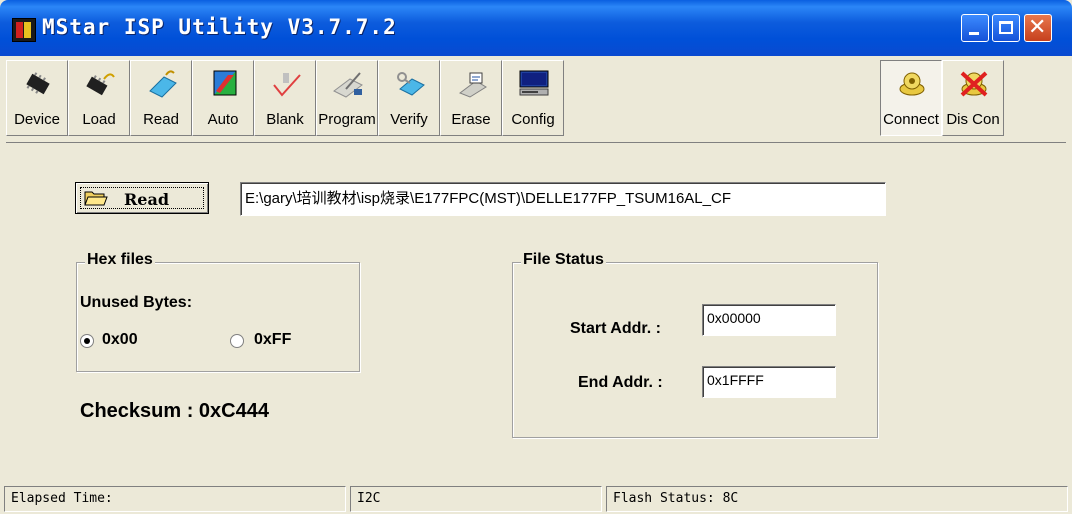 The height and width of the screenshot is (514, 1072). What do you see at coordinates (136, 302) in the screenshot?
I see `unused-bytes-label: Unused Bytes:` at bounding box center [136, 302].